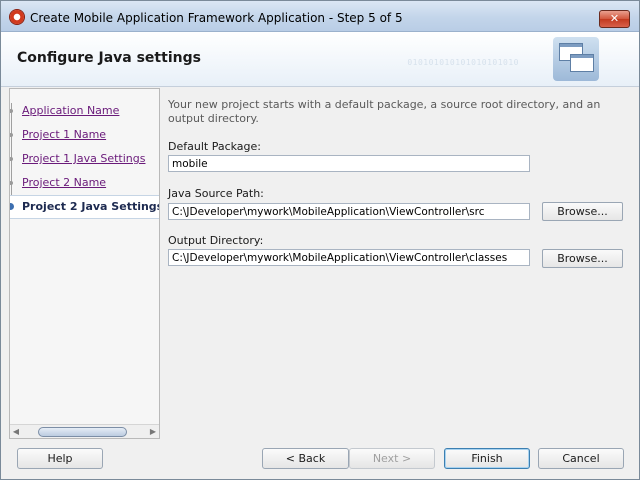 Image resolution: width=640 pixels, height=480 pixels. Describe the element at coordinates (349, 211) in the screenshot. I see `java-source-path-input` at that location.